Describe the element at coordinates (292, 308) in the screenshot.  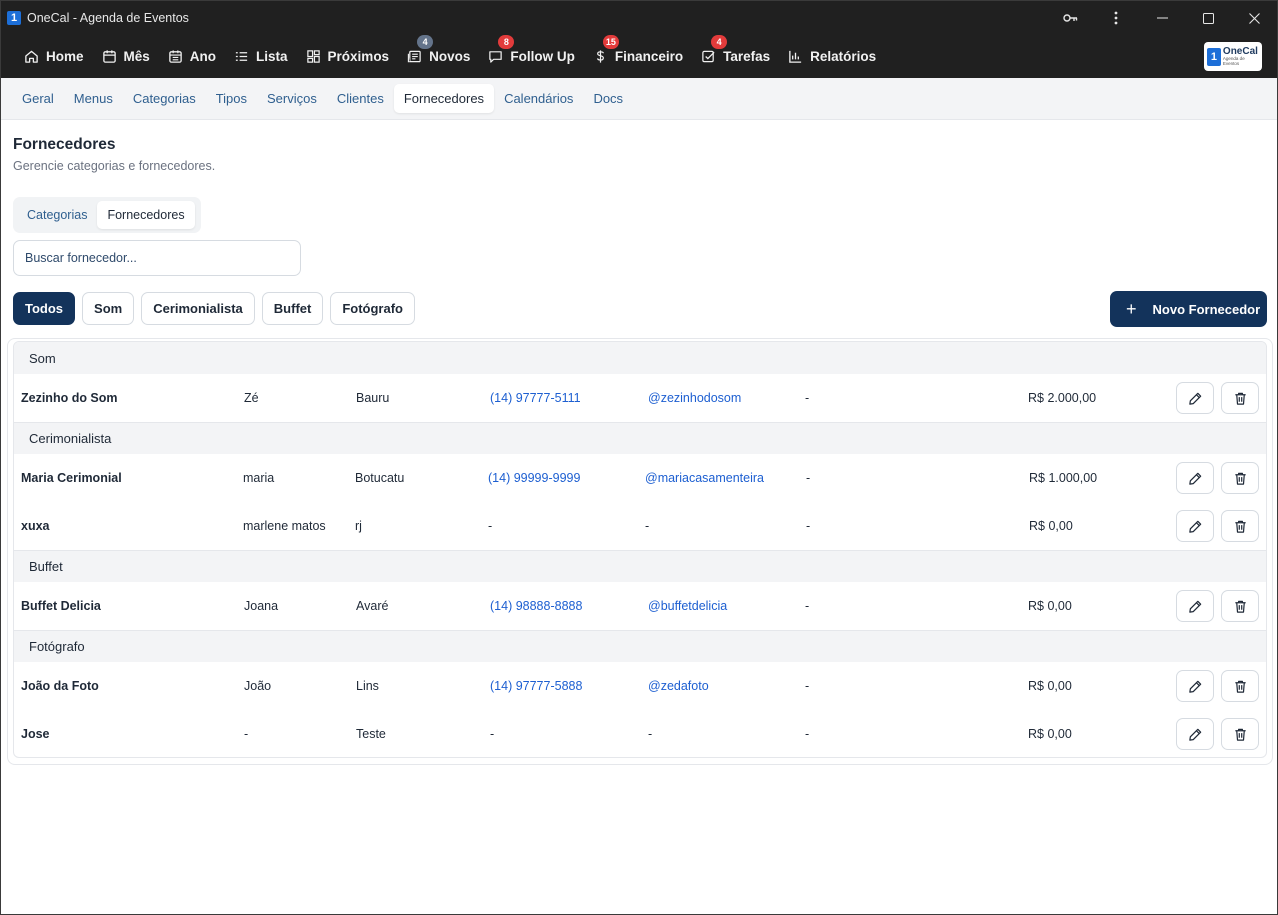
I see `filter-buffet: Buffet` at that location.